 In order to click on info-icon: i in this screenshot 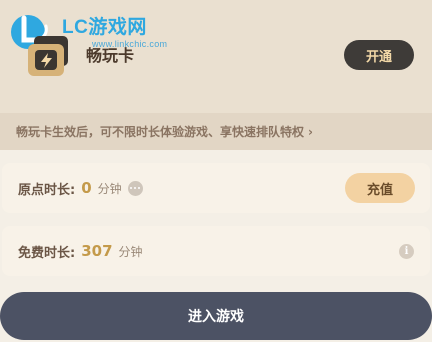, I will do `click(406, 251)`.